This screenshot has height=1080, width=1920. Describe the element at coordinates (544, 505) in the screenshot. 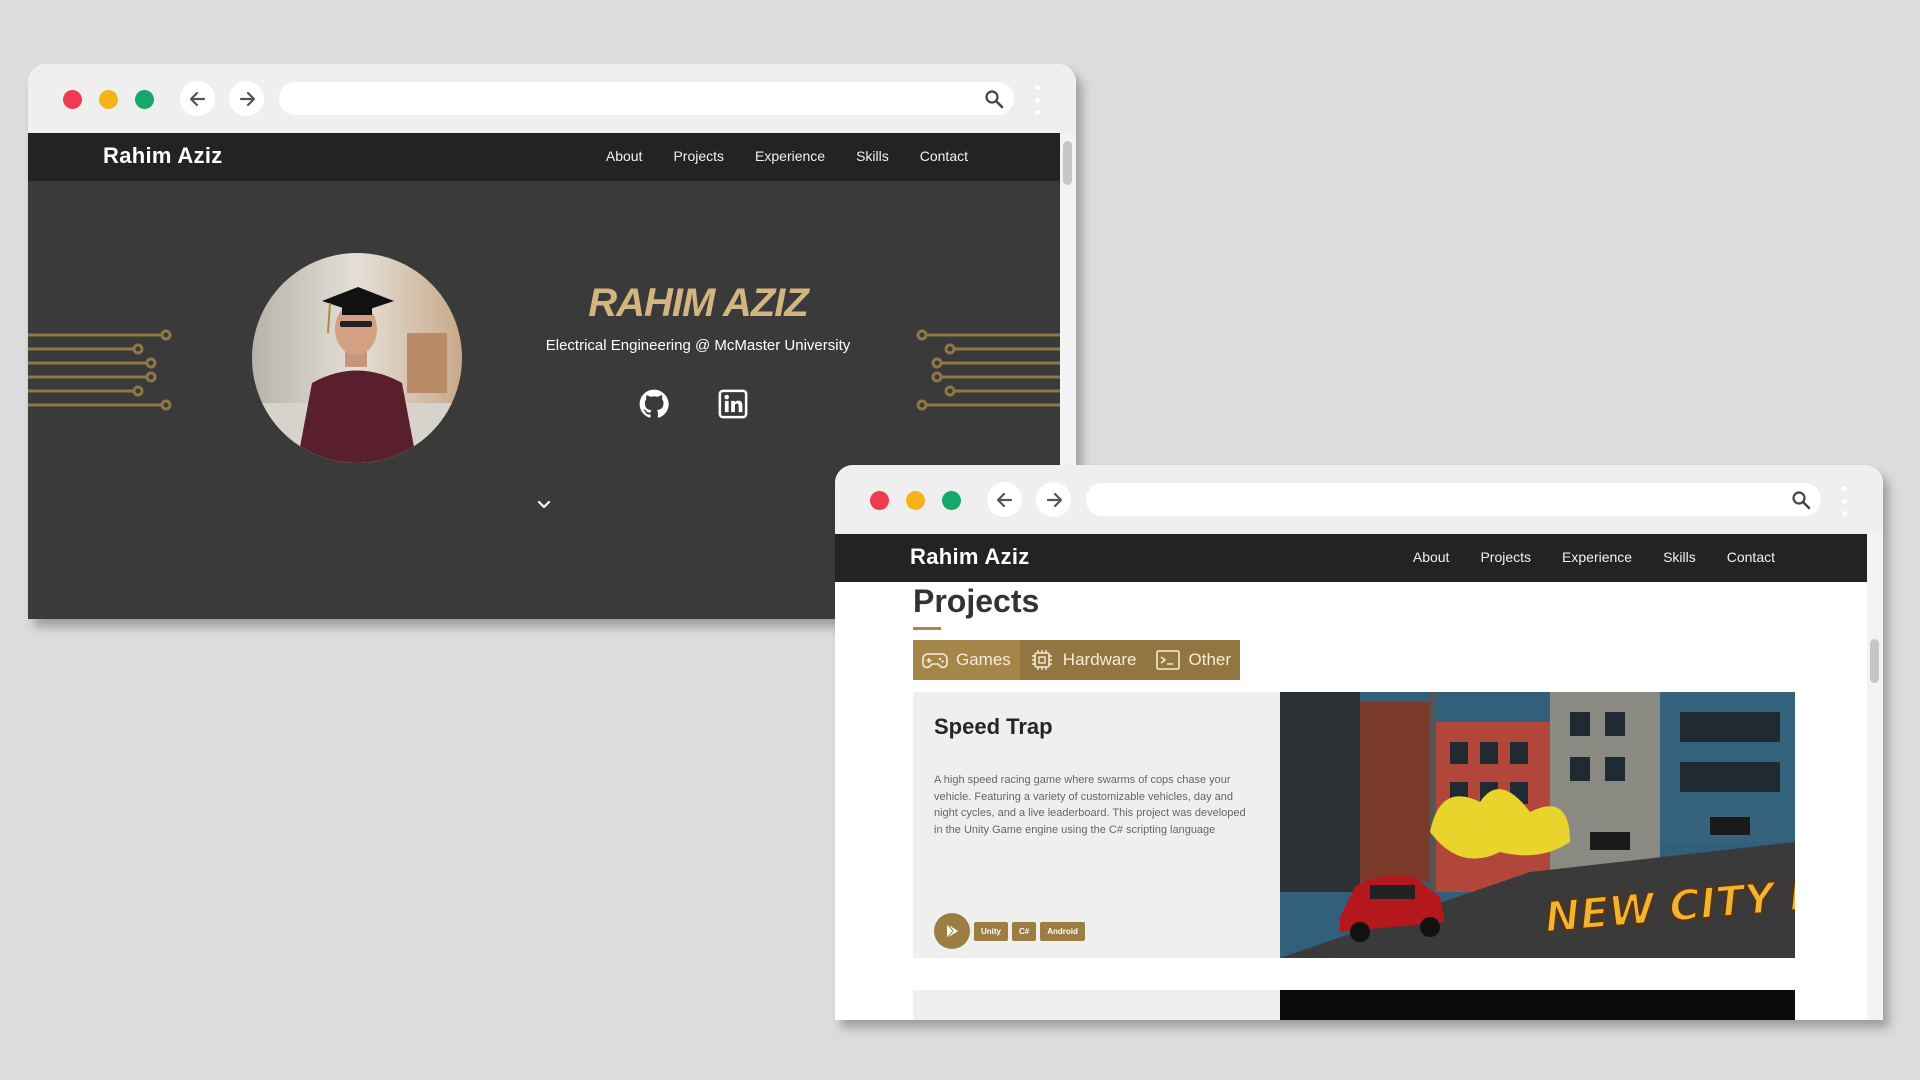

I see `chevron-down-icon` at that location.